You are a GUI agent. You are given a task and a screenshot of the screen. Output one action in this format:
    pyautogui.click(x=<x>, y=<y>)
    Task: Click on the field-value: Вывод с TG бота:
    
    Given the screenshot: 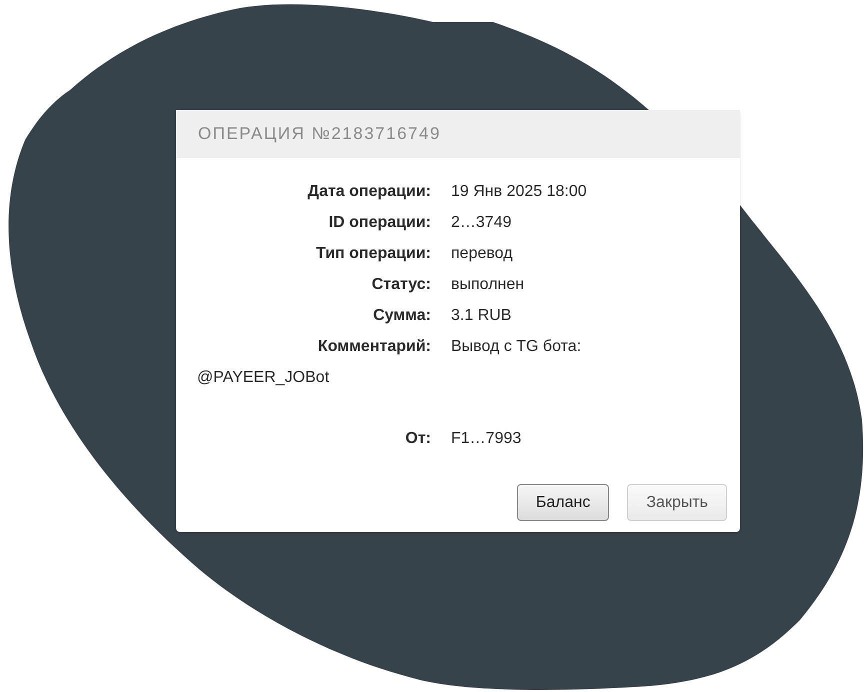 What is the action you would take?
    pyautogui.click(x=516, y=347)
    